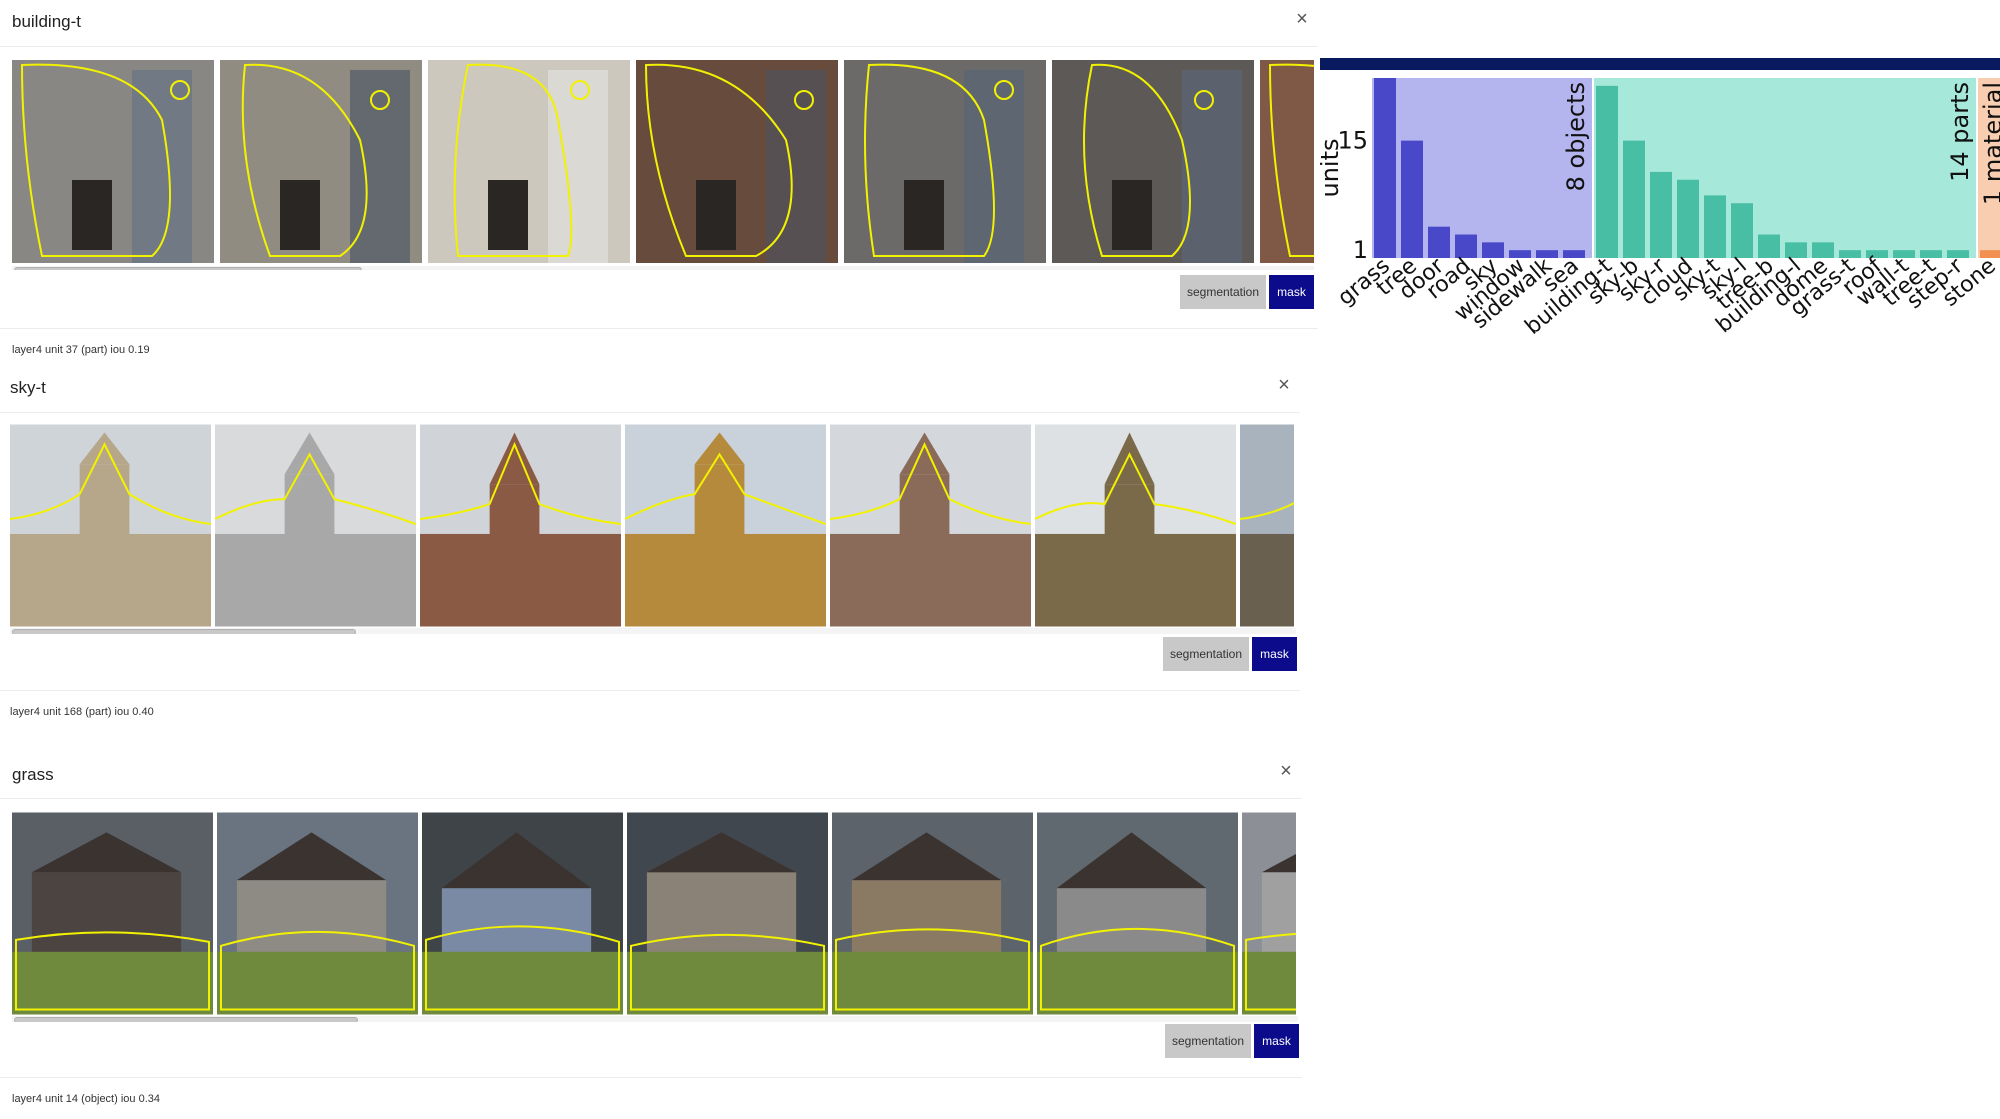 The image size is (2000, 1119). I want to click on group-label: 14 parts, so click(1960, 132).